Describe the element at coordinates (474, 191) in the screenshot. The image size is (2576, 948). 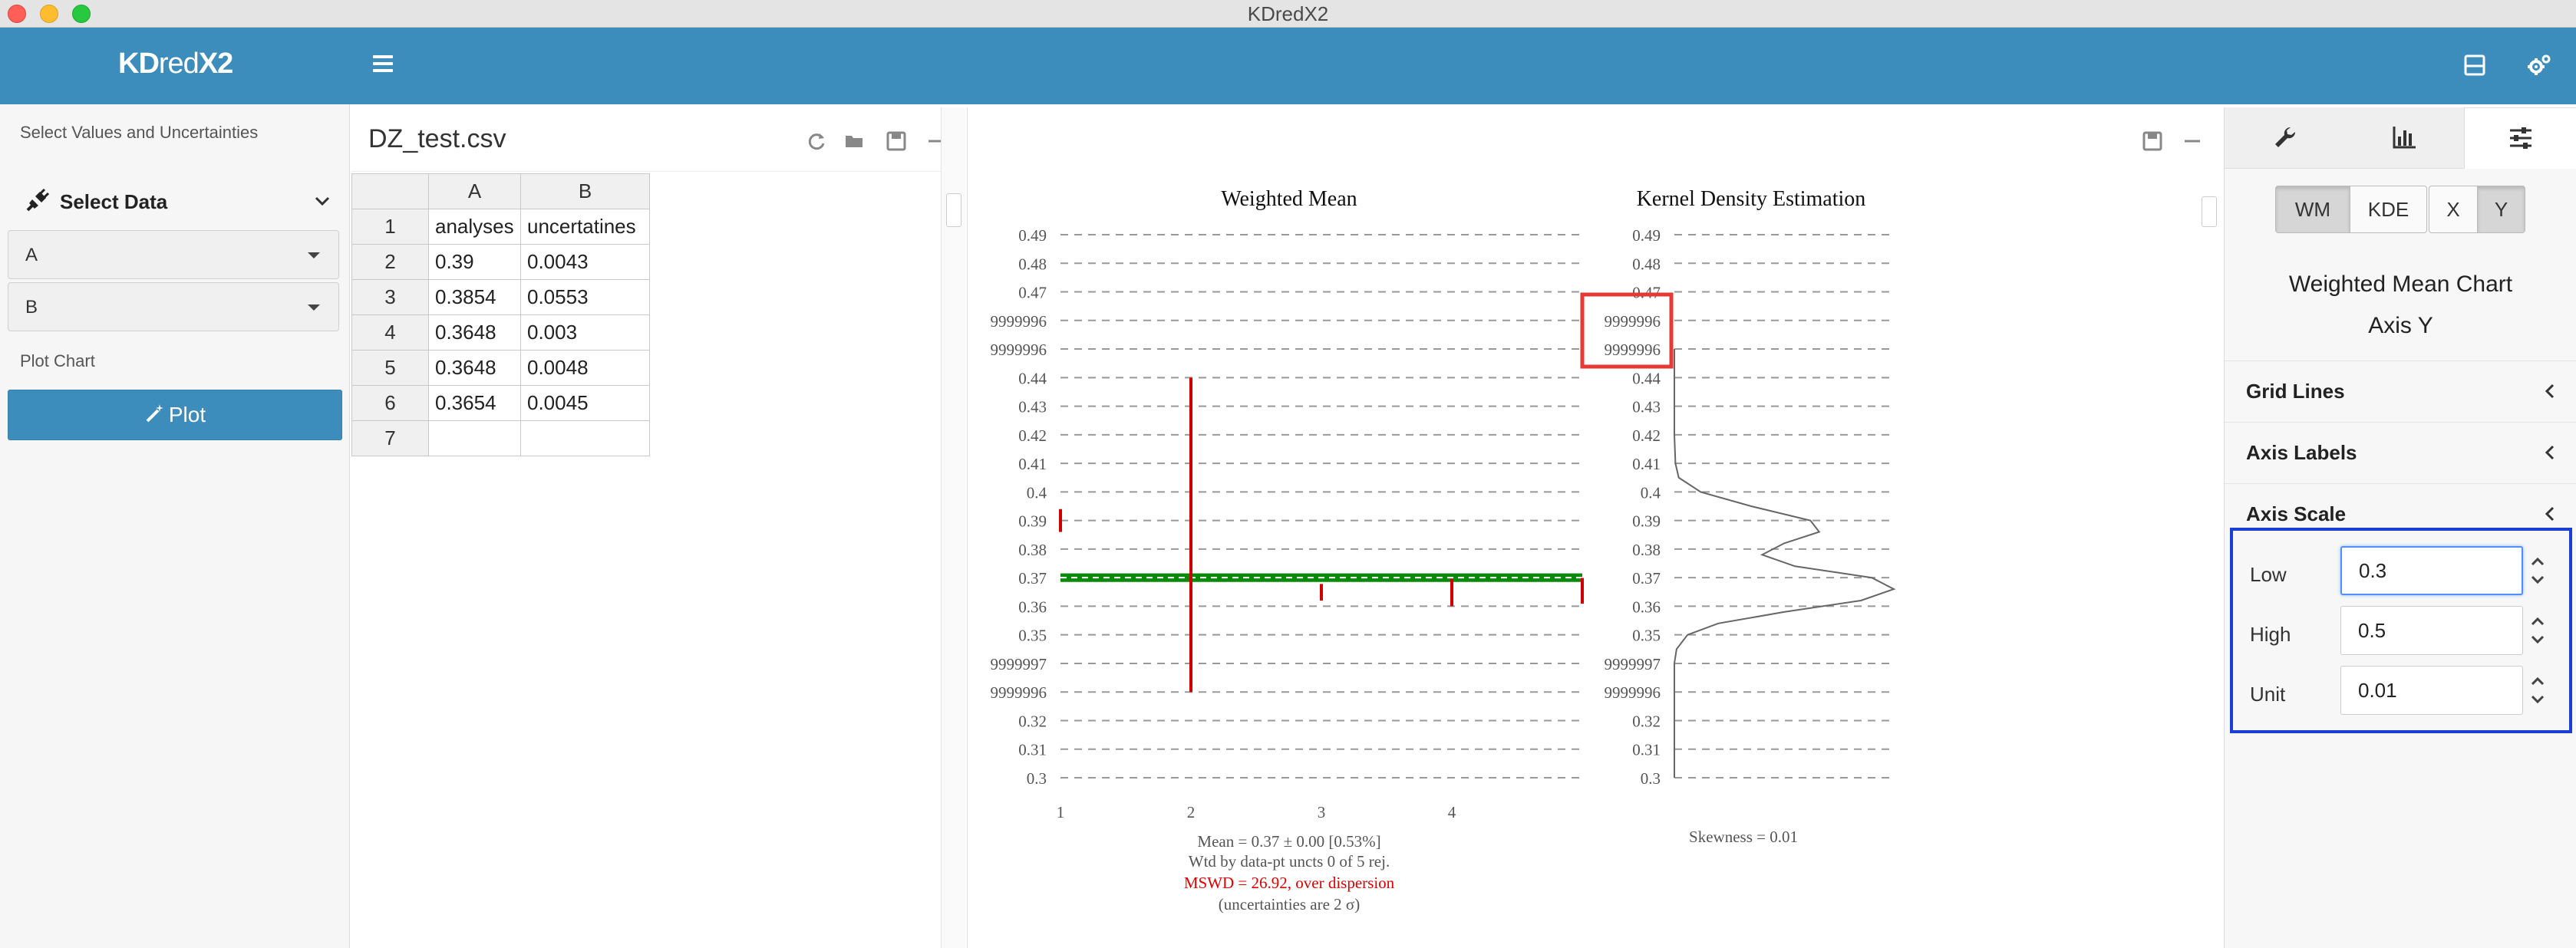
I see `column-header: A` at that location.